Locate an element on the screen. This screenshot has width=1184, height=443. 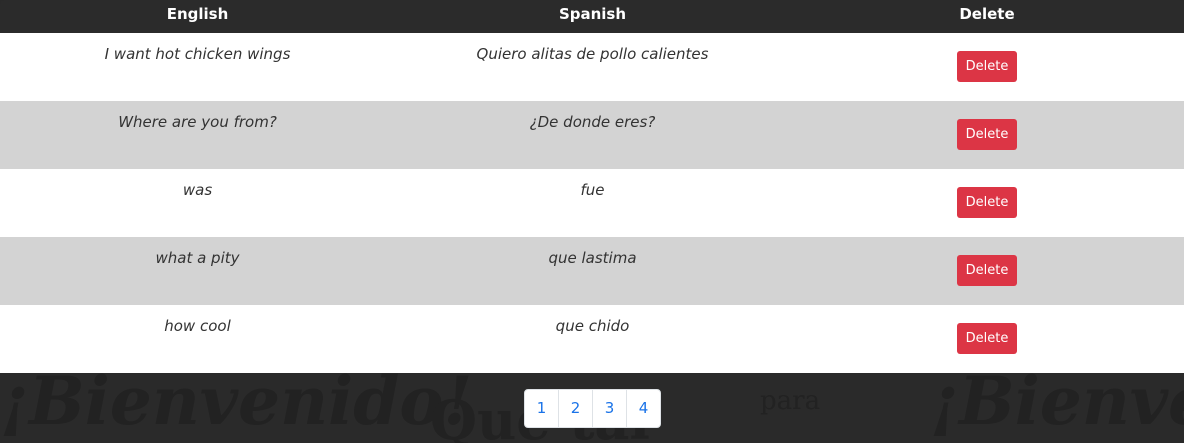
page-link-4: 4 is located at coordinates (643, 408).